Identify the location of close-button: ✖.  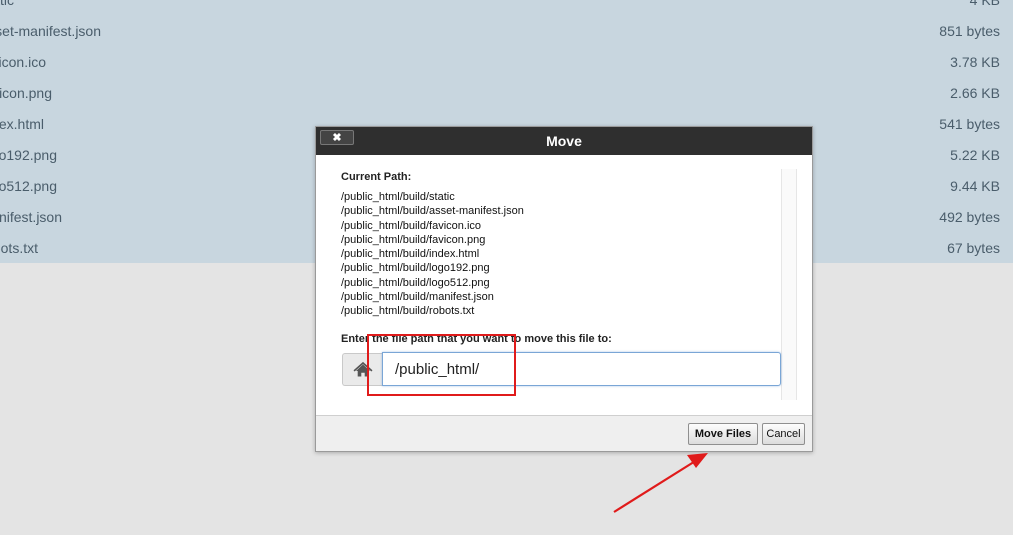
(337, 137).